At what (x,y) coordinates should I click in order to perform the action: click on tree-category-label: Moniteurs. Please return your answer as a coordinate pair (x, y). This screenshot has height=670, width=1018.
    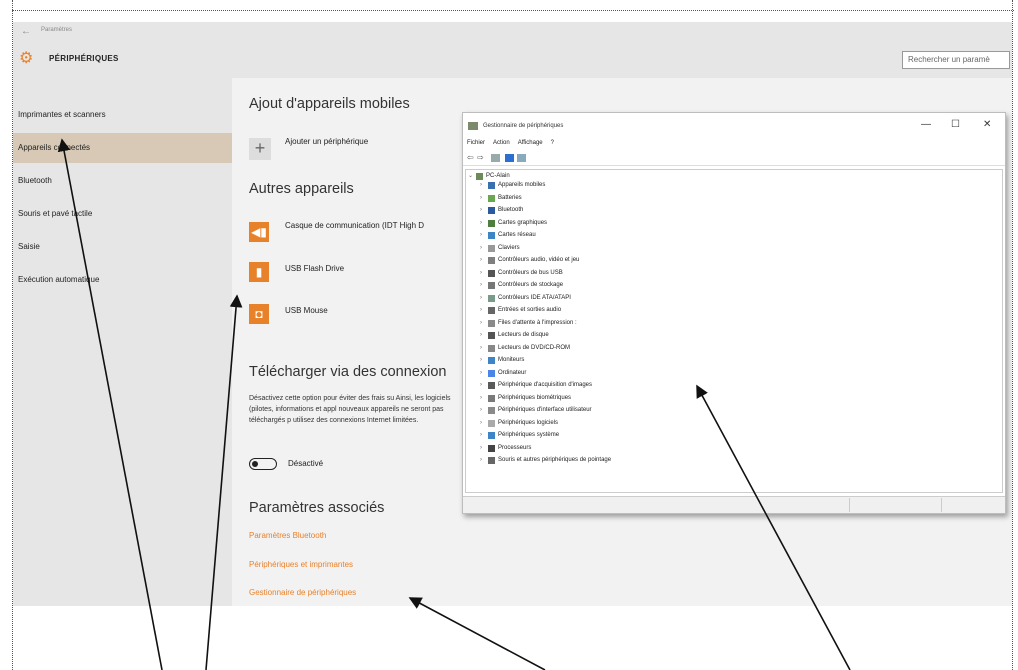
    Looking at the image, I should click on (511, 360).